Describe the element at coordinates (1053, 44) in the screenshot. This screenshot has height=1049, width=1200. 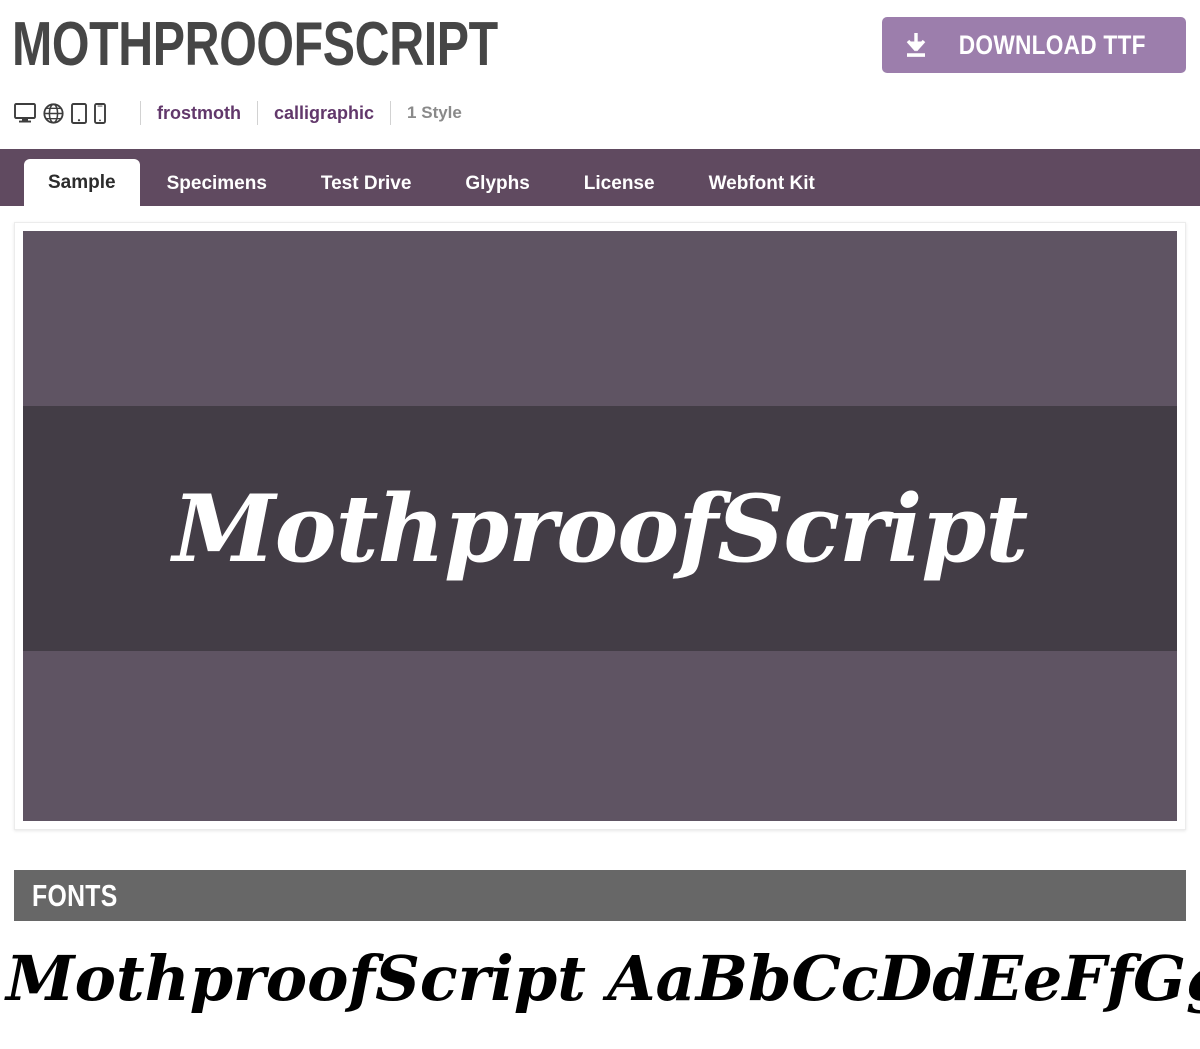
I see `download-button-label: Download TTF` at that location.